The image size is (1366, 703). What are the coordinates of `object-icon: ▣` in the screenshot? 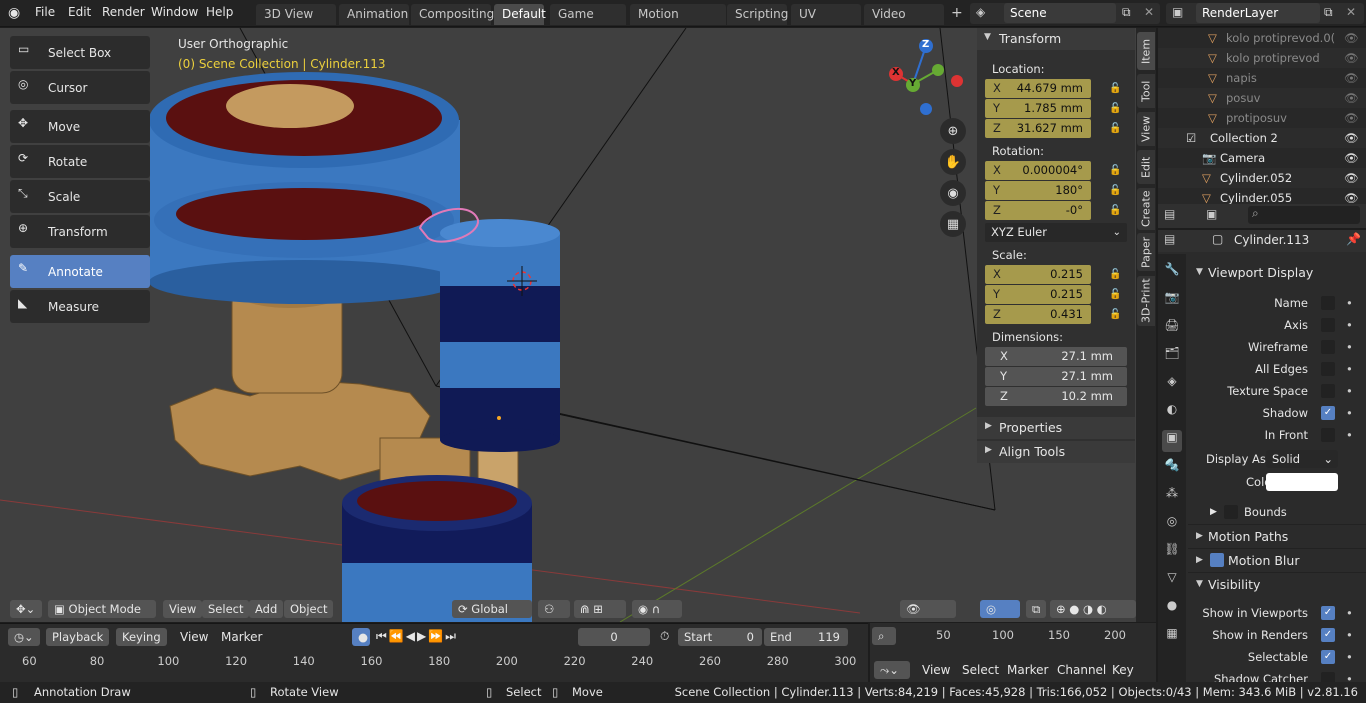 It's located at (1172, 441).